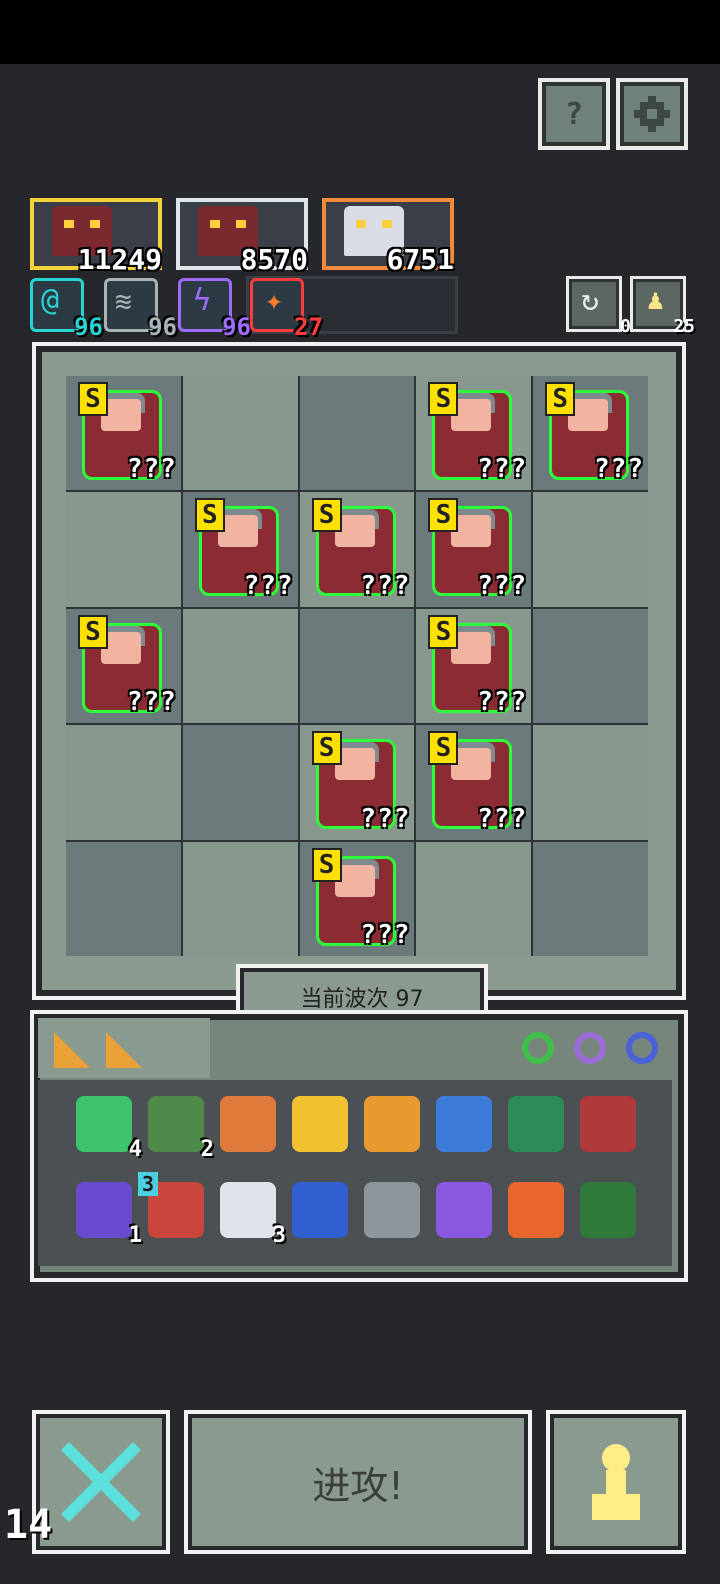  I want to click on pawn-icon, so click(616, 1482).